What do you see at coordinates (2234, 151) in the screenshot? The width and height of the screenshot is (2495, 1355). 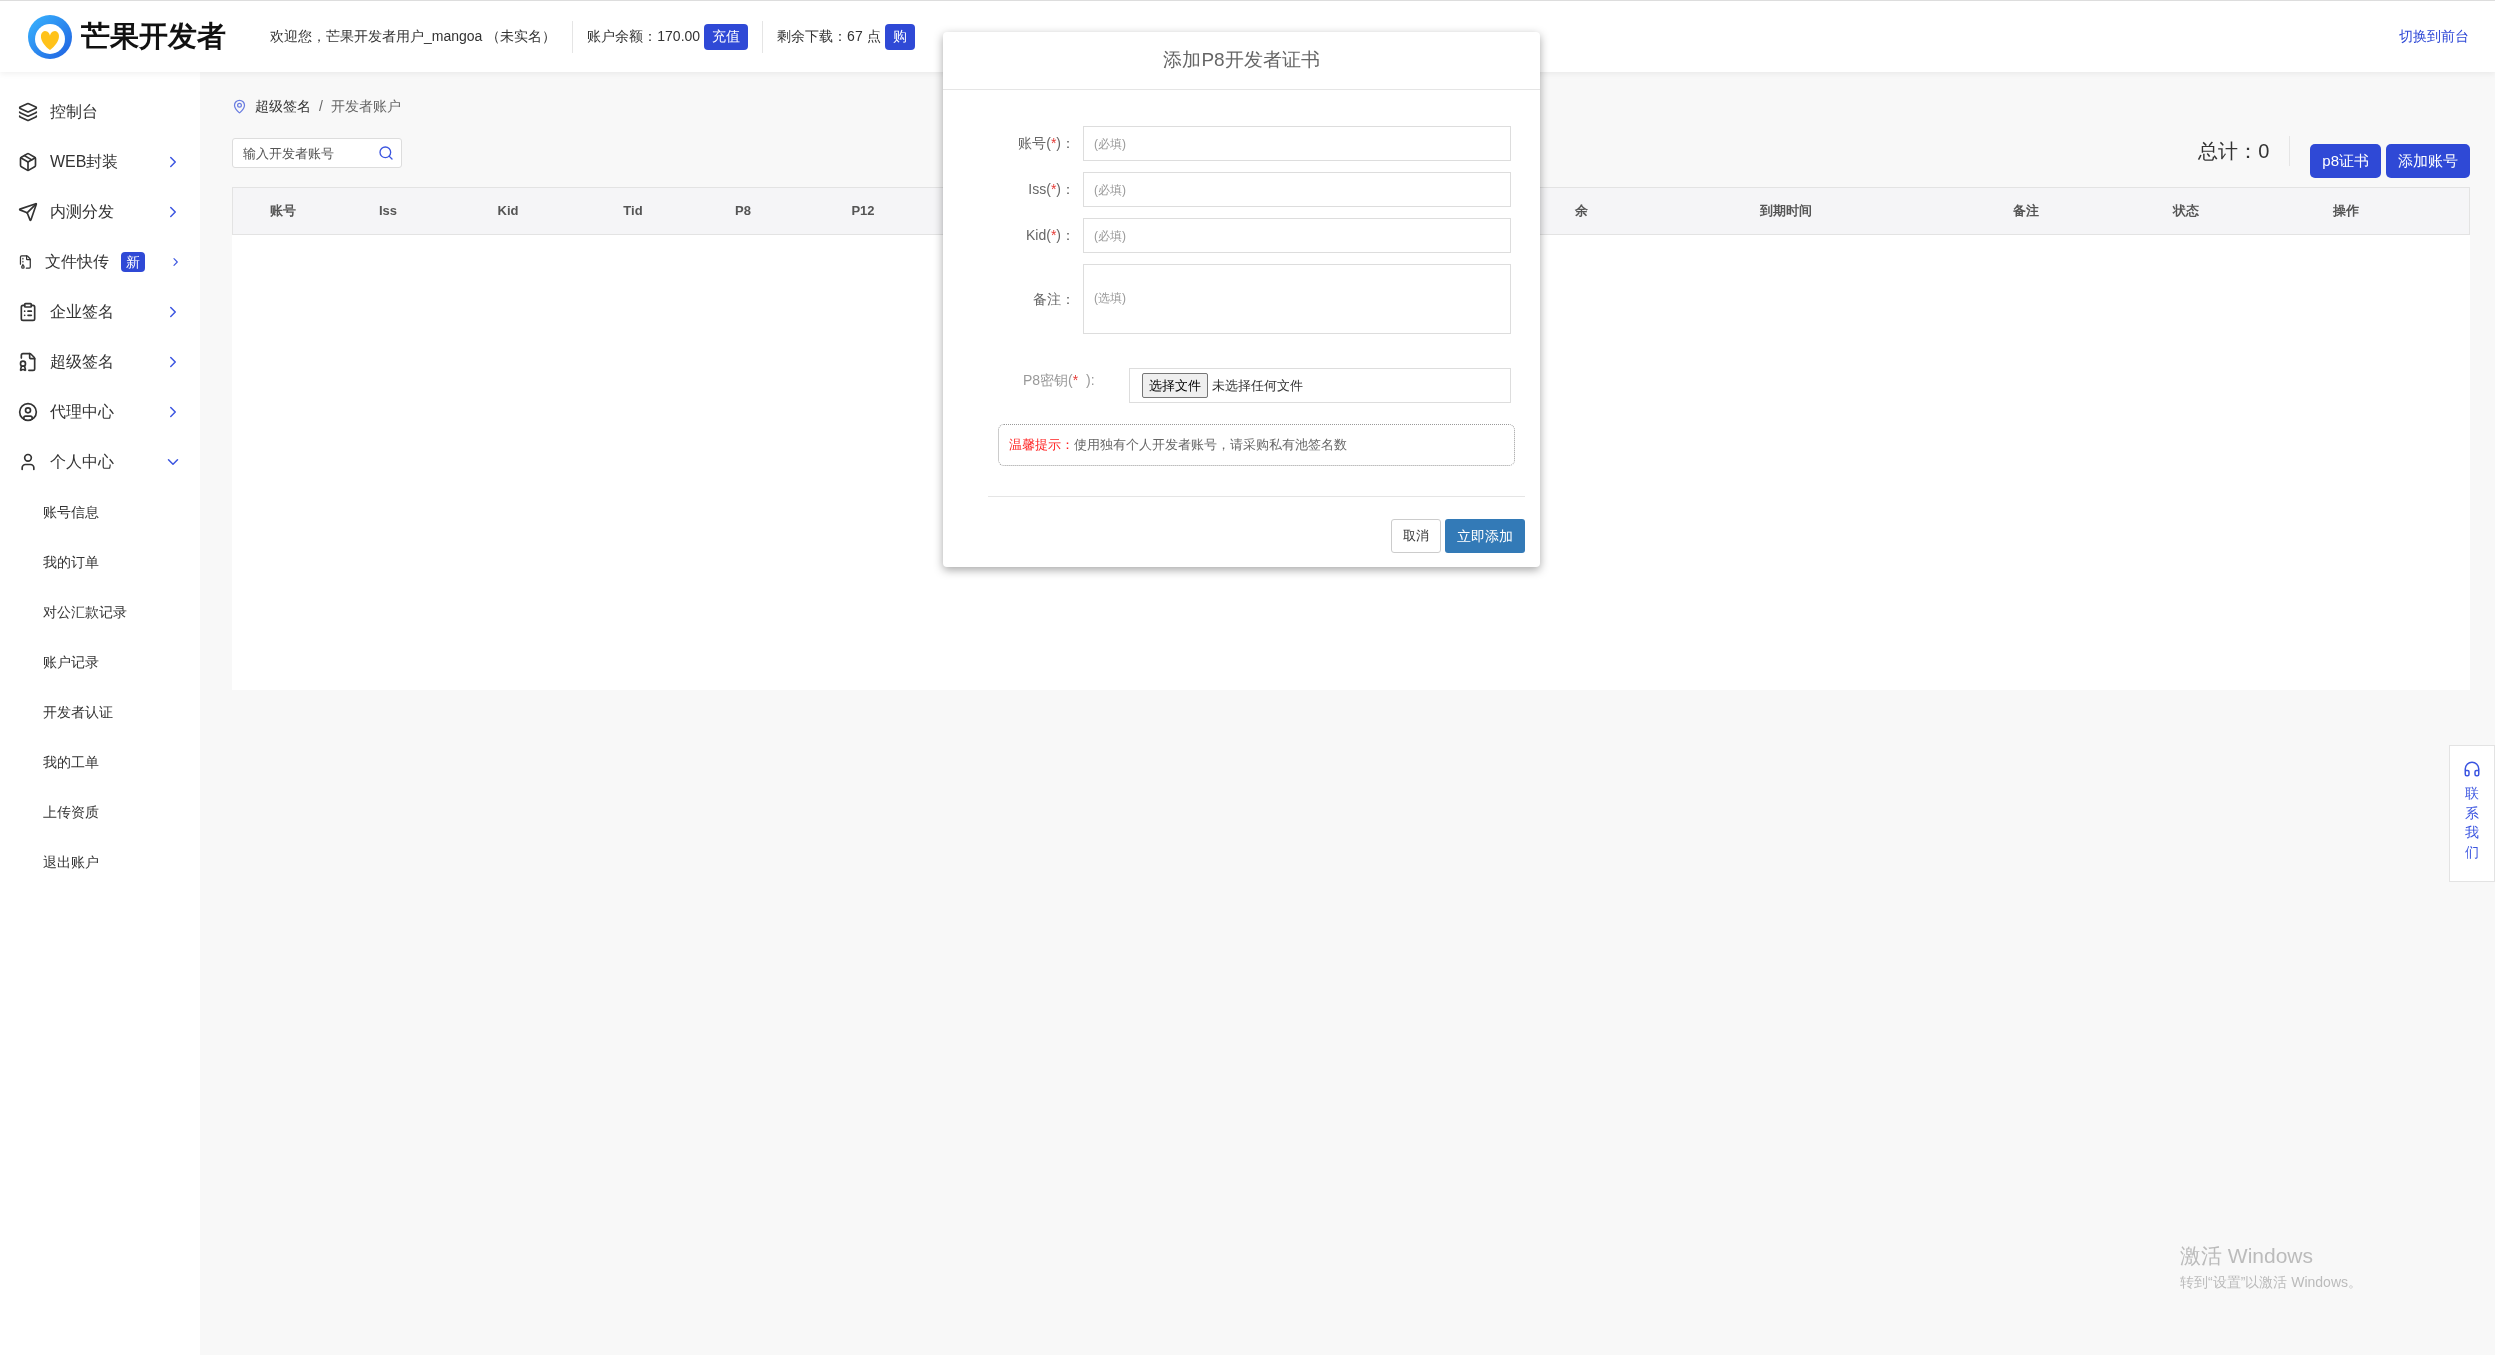 I see `total-count: 总计：0` at bounding box center [2234, 151].